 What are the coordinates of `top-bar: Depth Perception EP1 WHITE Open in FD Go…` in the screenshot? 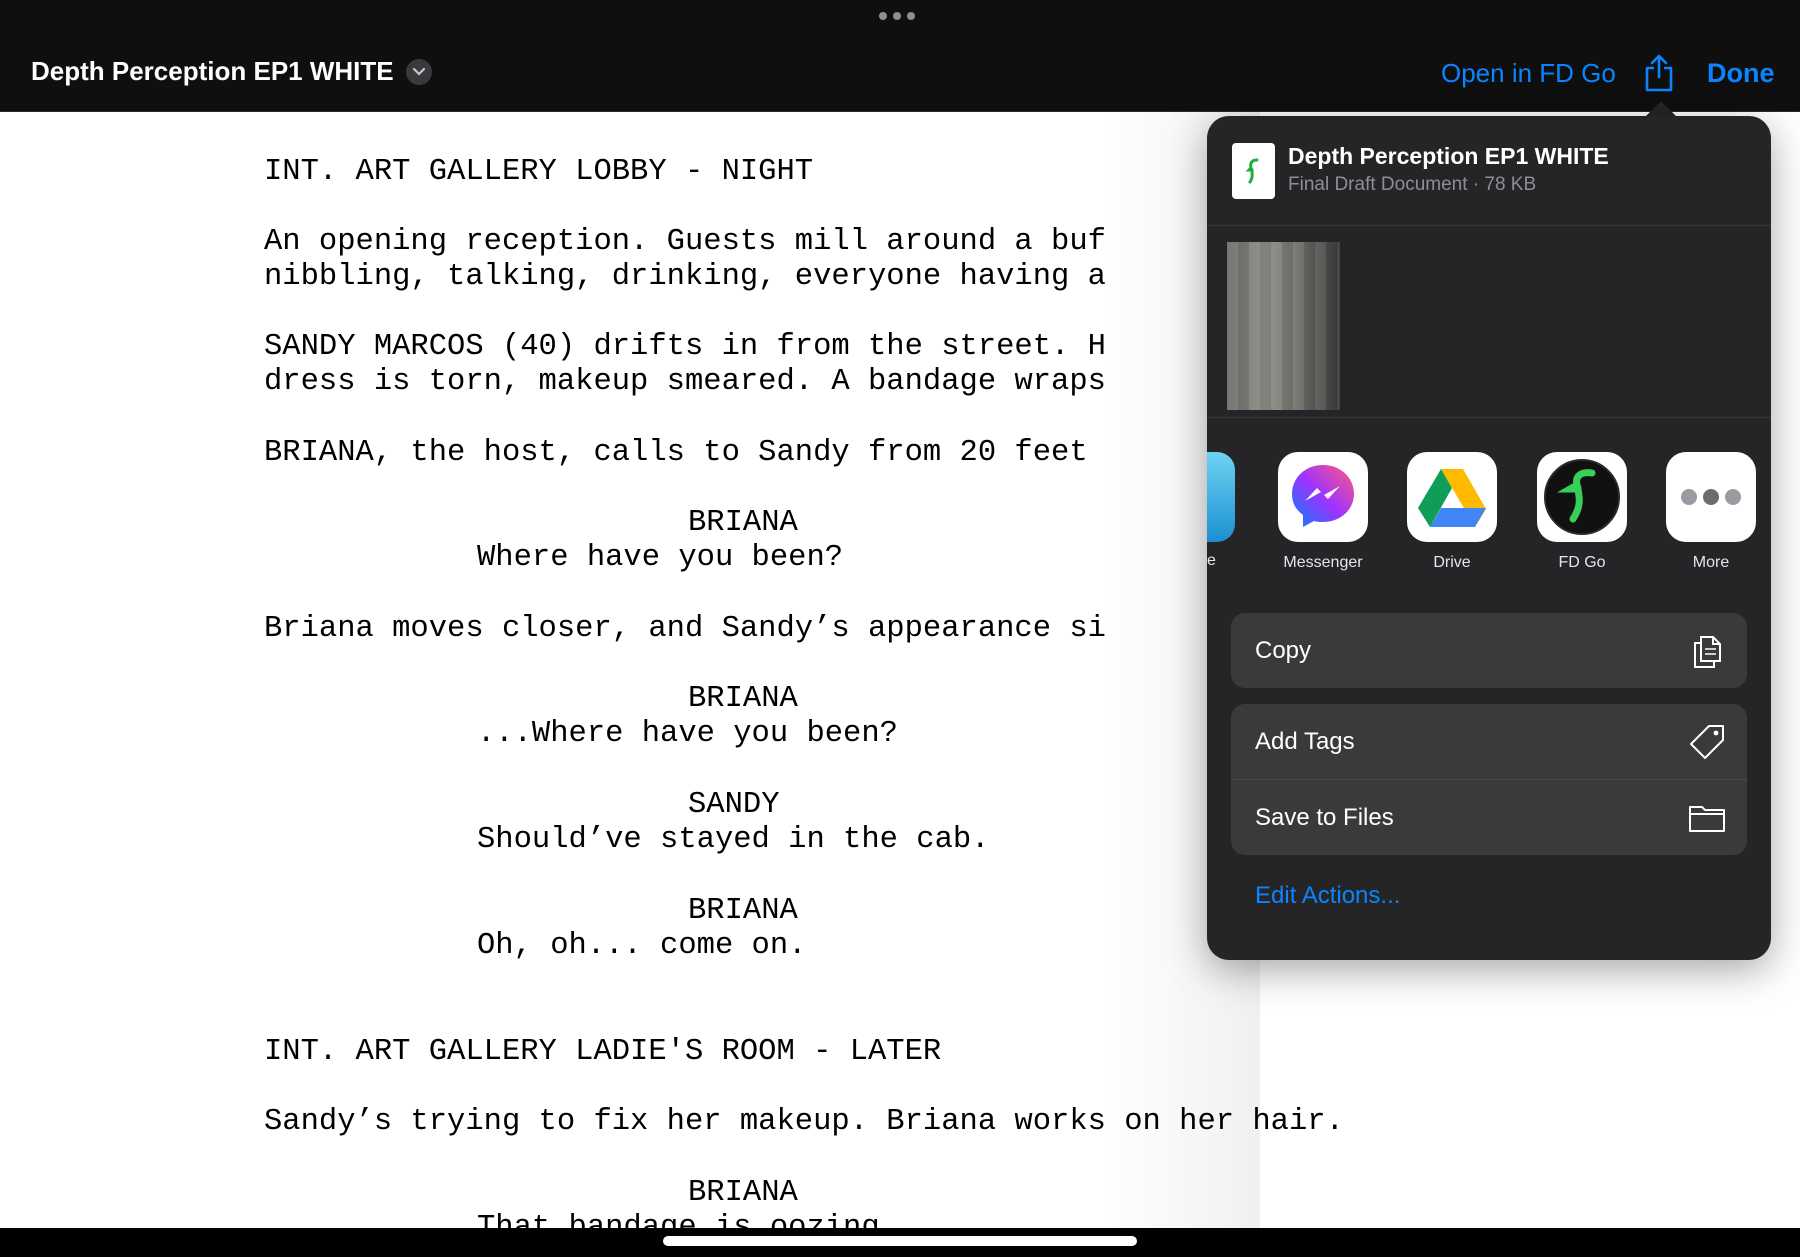 It's located at (900, 56).